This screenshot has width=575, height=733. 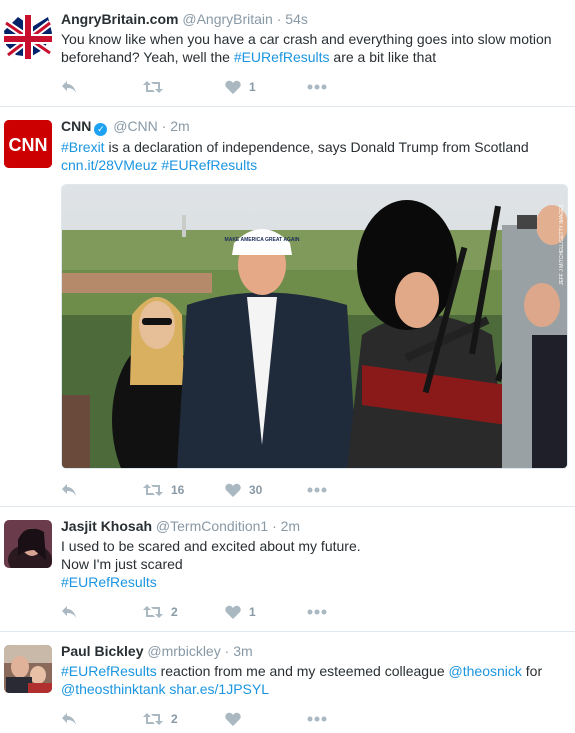 I want to click on display-name: CNN, so click(x=76, y=126).